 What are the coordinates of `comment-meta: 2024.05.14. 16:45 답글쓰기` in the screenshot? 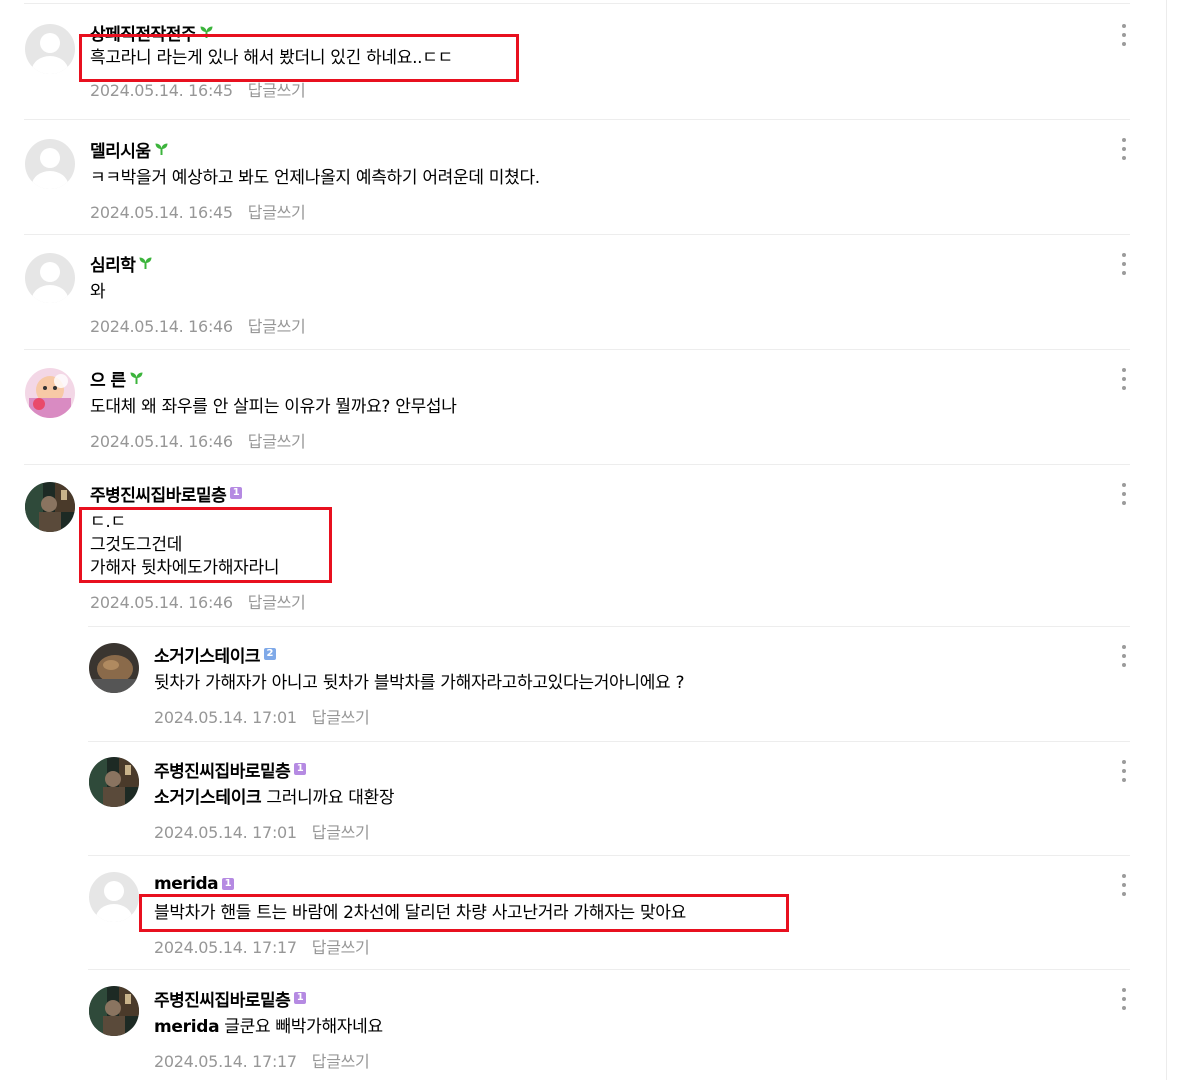 It's located at (590, 211).